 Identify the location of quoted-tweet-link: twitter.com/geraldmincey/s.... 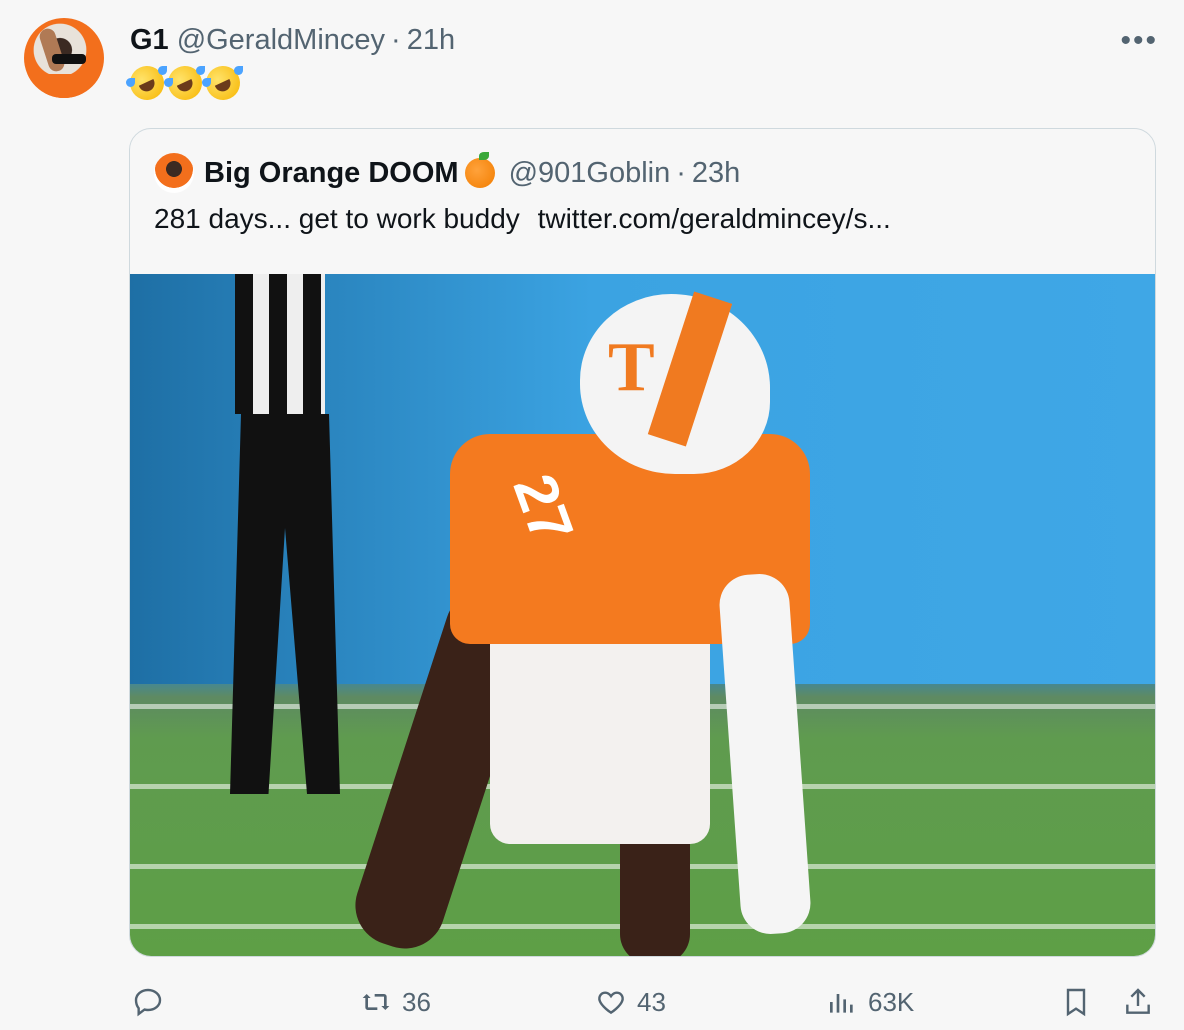
(714, 218).